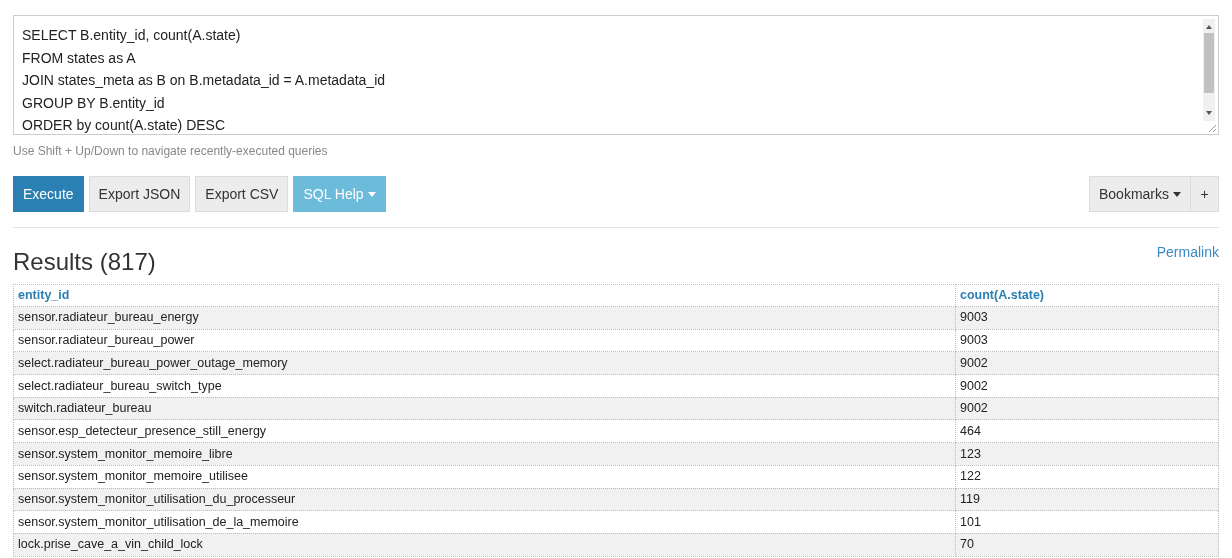 The width and height of the screenshot is (1232, 558). I want to click on add-bookmark-button: +, so click(1205, 194).